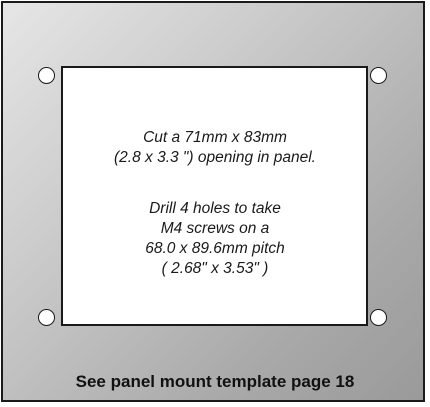 This screenshot has width=430, height=407. What do you see at coordinates (215, 137) in the screenshot?
I see `cutout-instruction-line: Cut a 71mm x 83mm` at bounding box center [215, 137].